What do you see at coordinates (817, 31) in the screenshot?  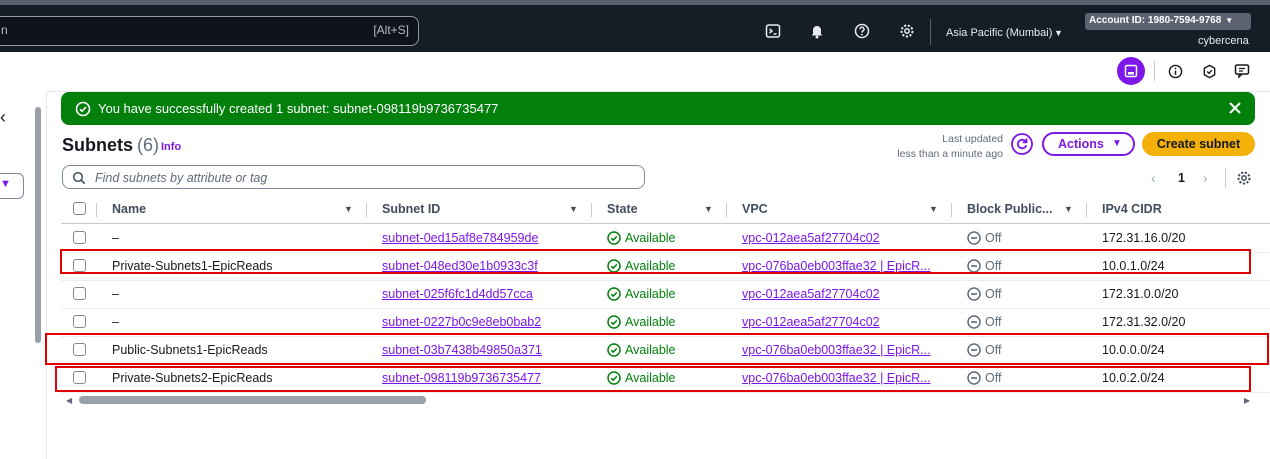 I see `bell-icon` at bounding box center [817, 31].